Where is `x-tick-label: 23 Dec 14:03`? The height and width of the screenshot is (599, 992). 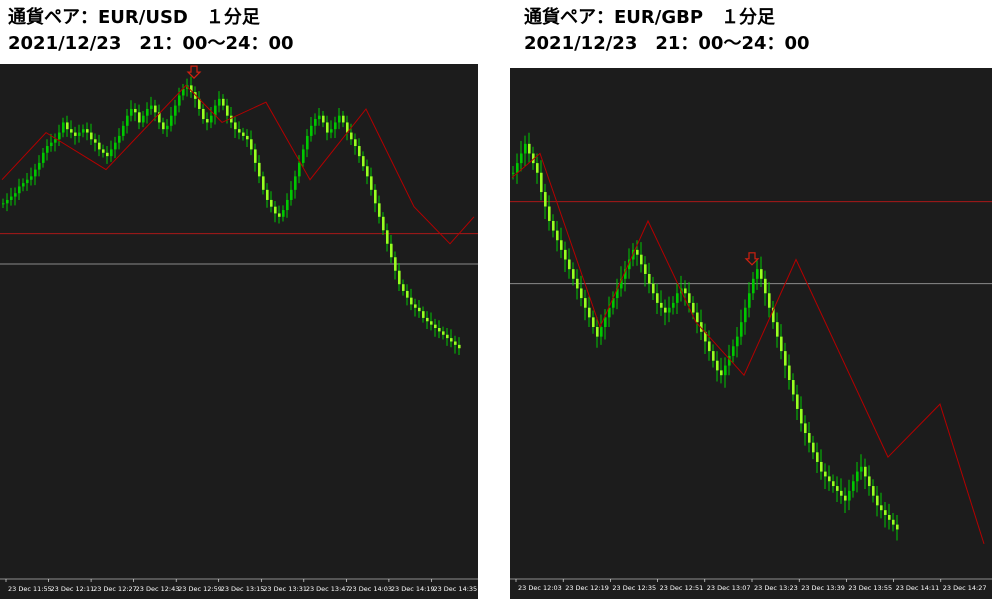 x-tick-label: 23 Dec 14:03 is located at coordinates (370, 589).